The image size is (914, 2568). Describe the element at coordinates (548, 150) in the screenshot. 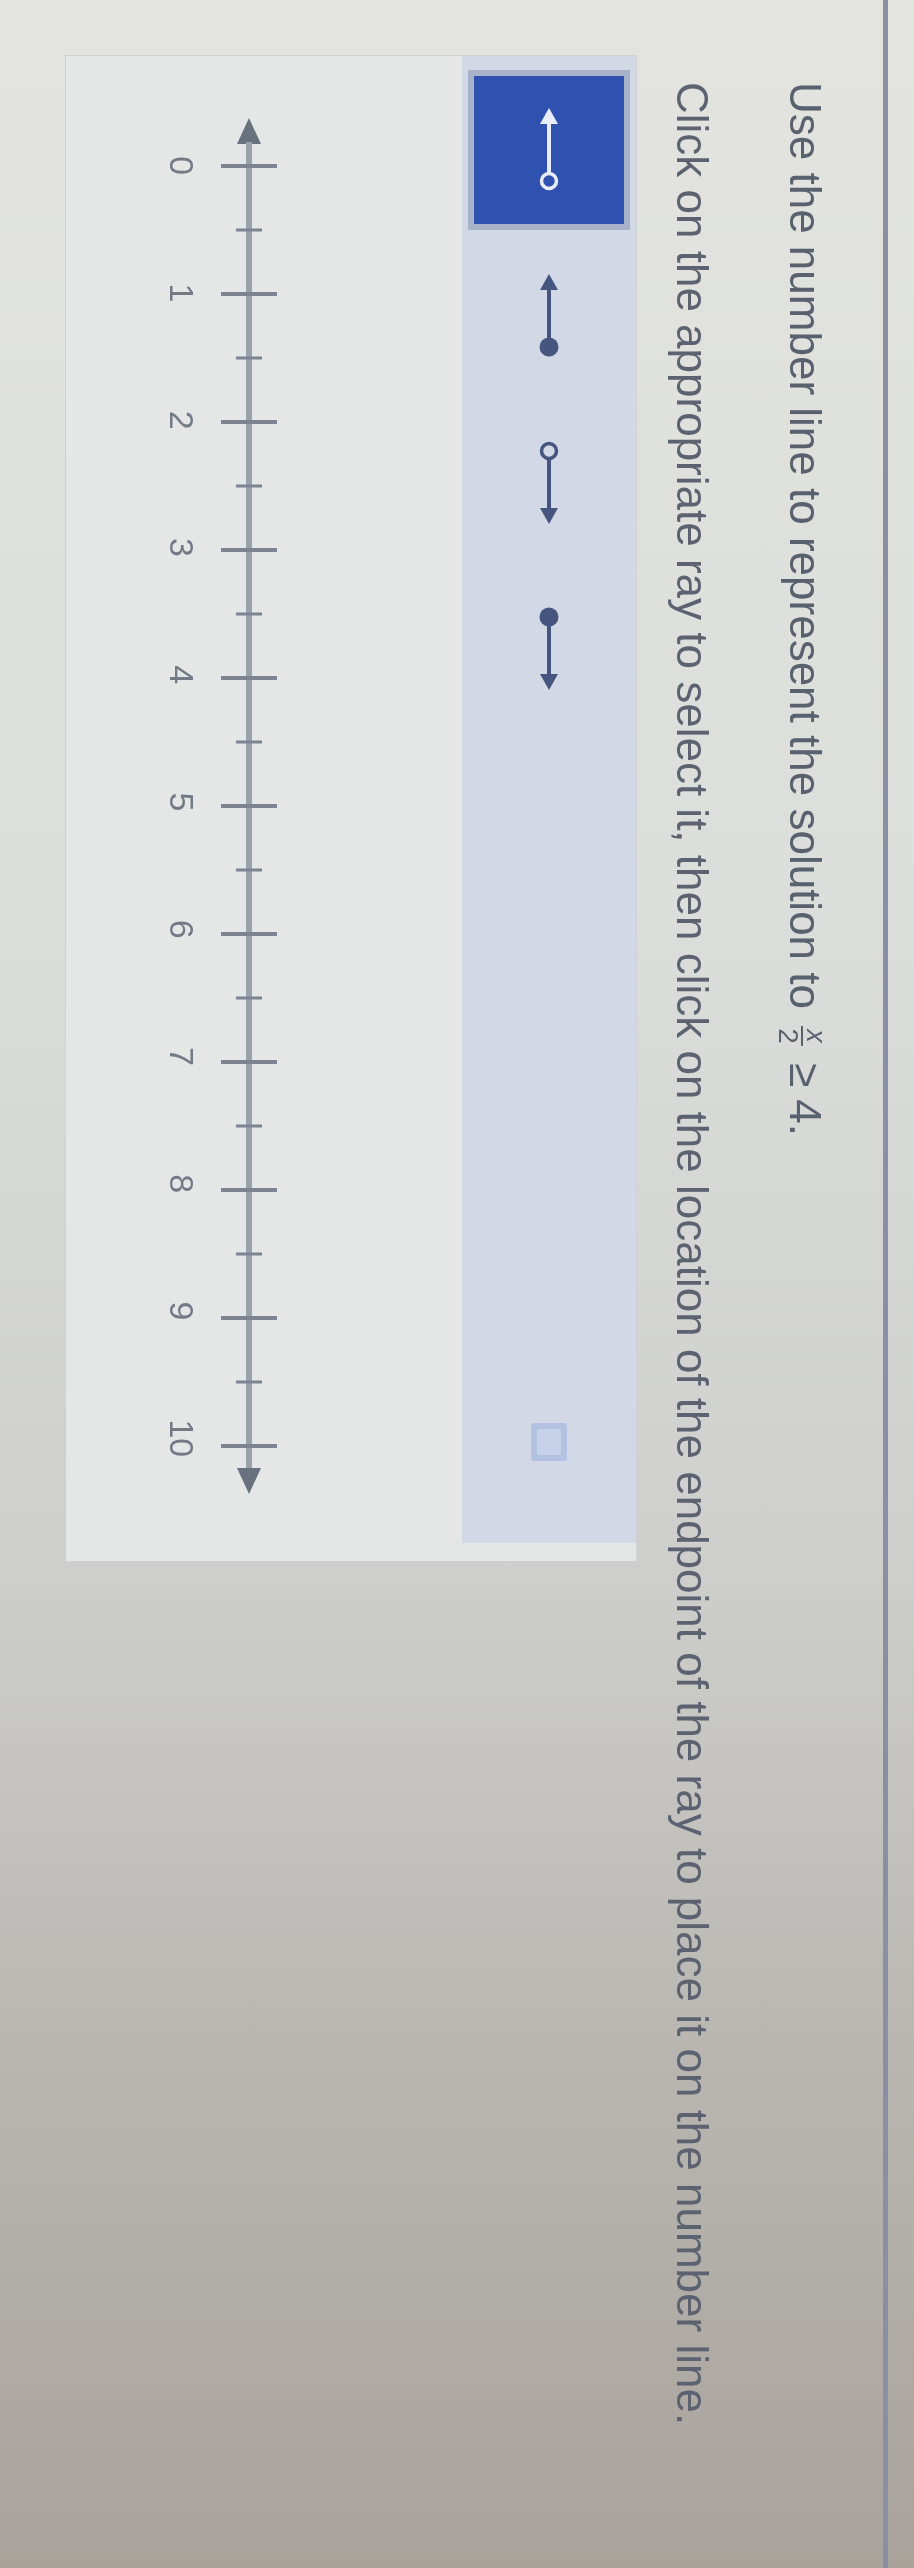

I see `ray-tool-button` at that location.